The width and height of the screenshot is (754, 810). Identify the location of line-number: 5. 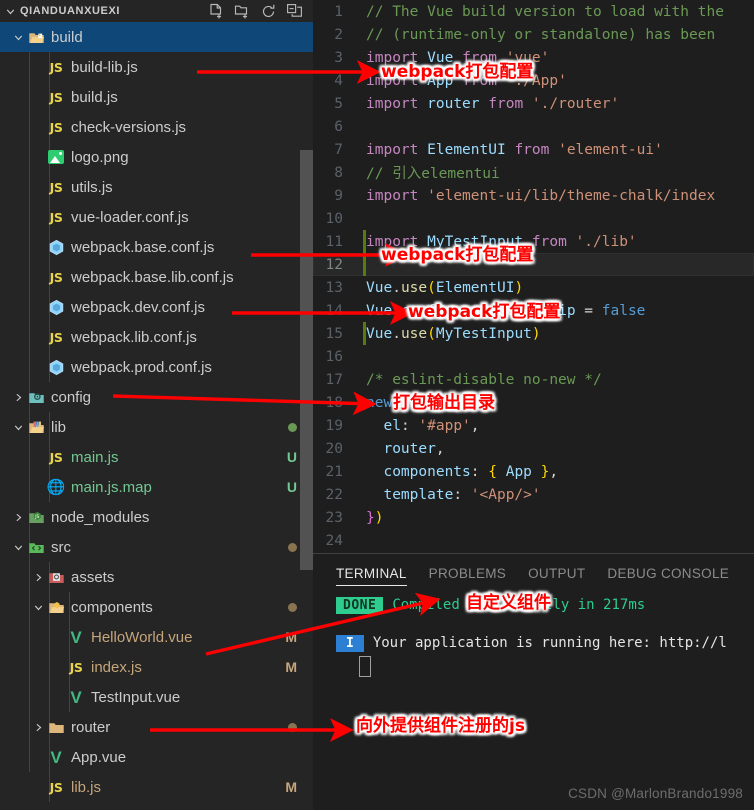
(338, 103).